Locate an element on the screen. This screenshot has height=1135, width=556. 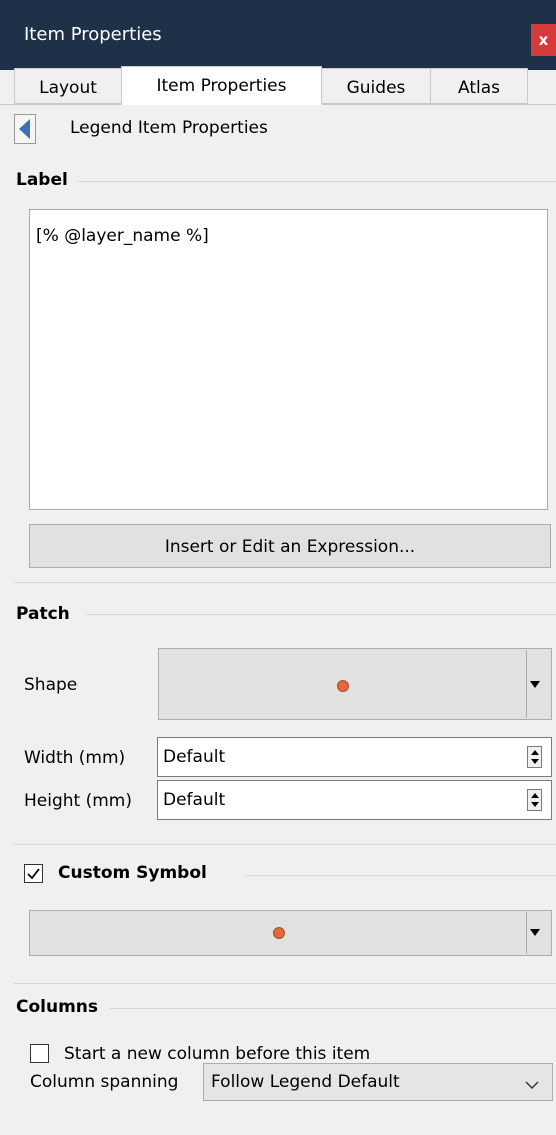
back-arrow-icon is located at coordinates (25, 129).